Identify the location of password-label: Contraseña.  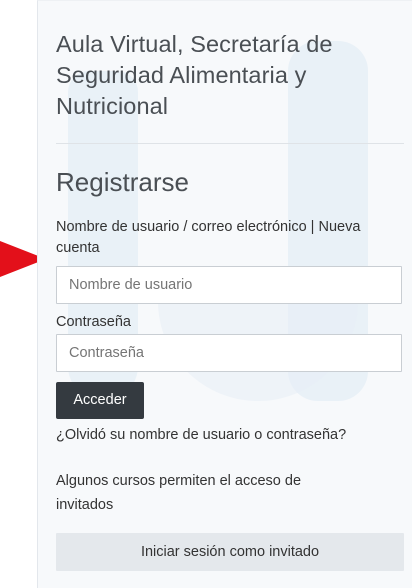
(93, 322).